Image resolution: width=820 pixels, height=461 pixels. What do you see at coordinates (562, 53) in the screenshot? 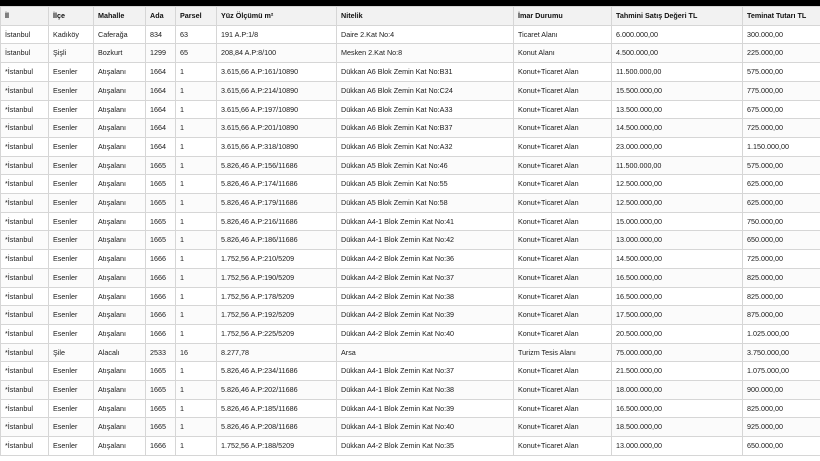
I see `cell-imar-durumu: Konut Alanı` at bounding box center [562, 53].